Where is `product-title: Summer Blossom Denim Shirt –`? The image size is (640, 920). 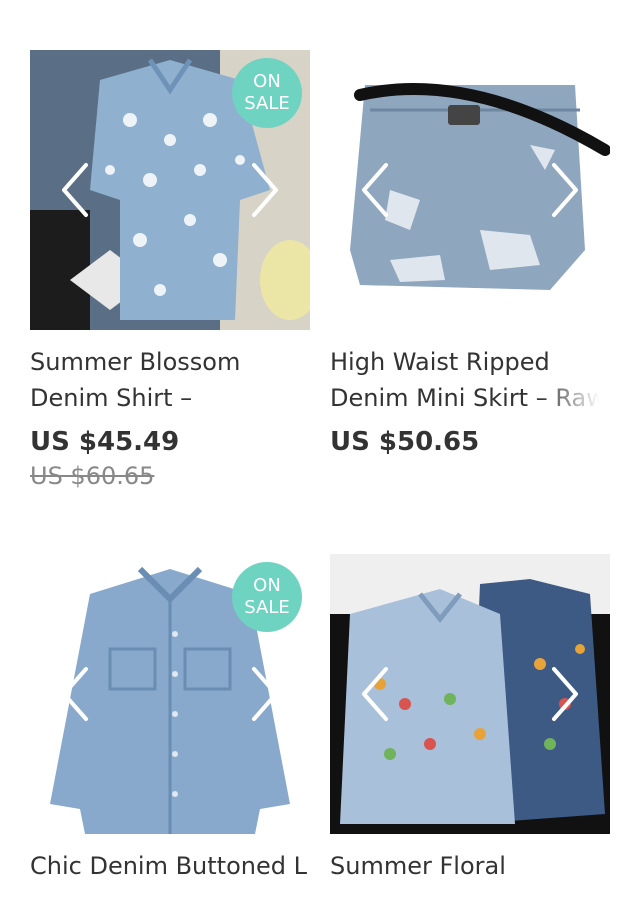 product-title: Summer Blossom Denim Shirt – is located at coordinates (170, 380).